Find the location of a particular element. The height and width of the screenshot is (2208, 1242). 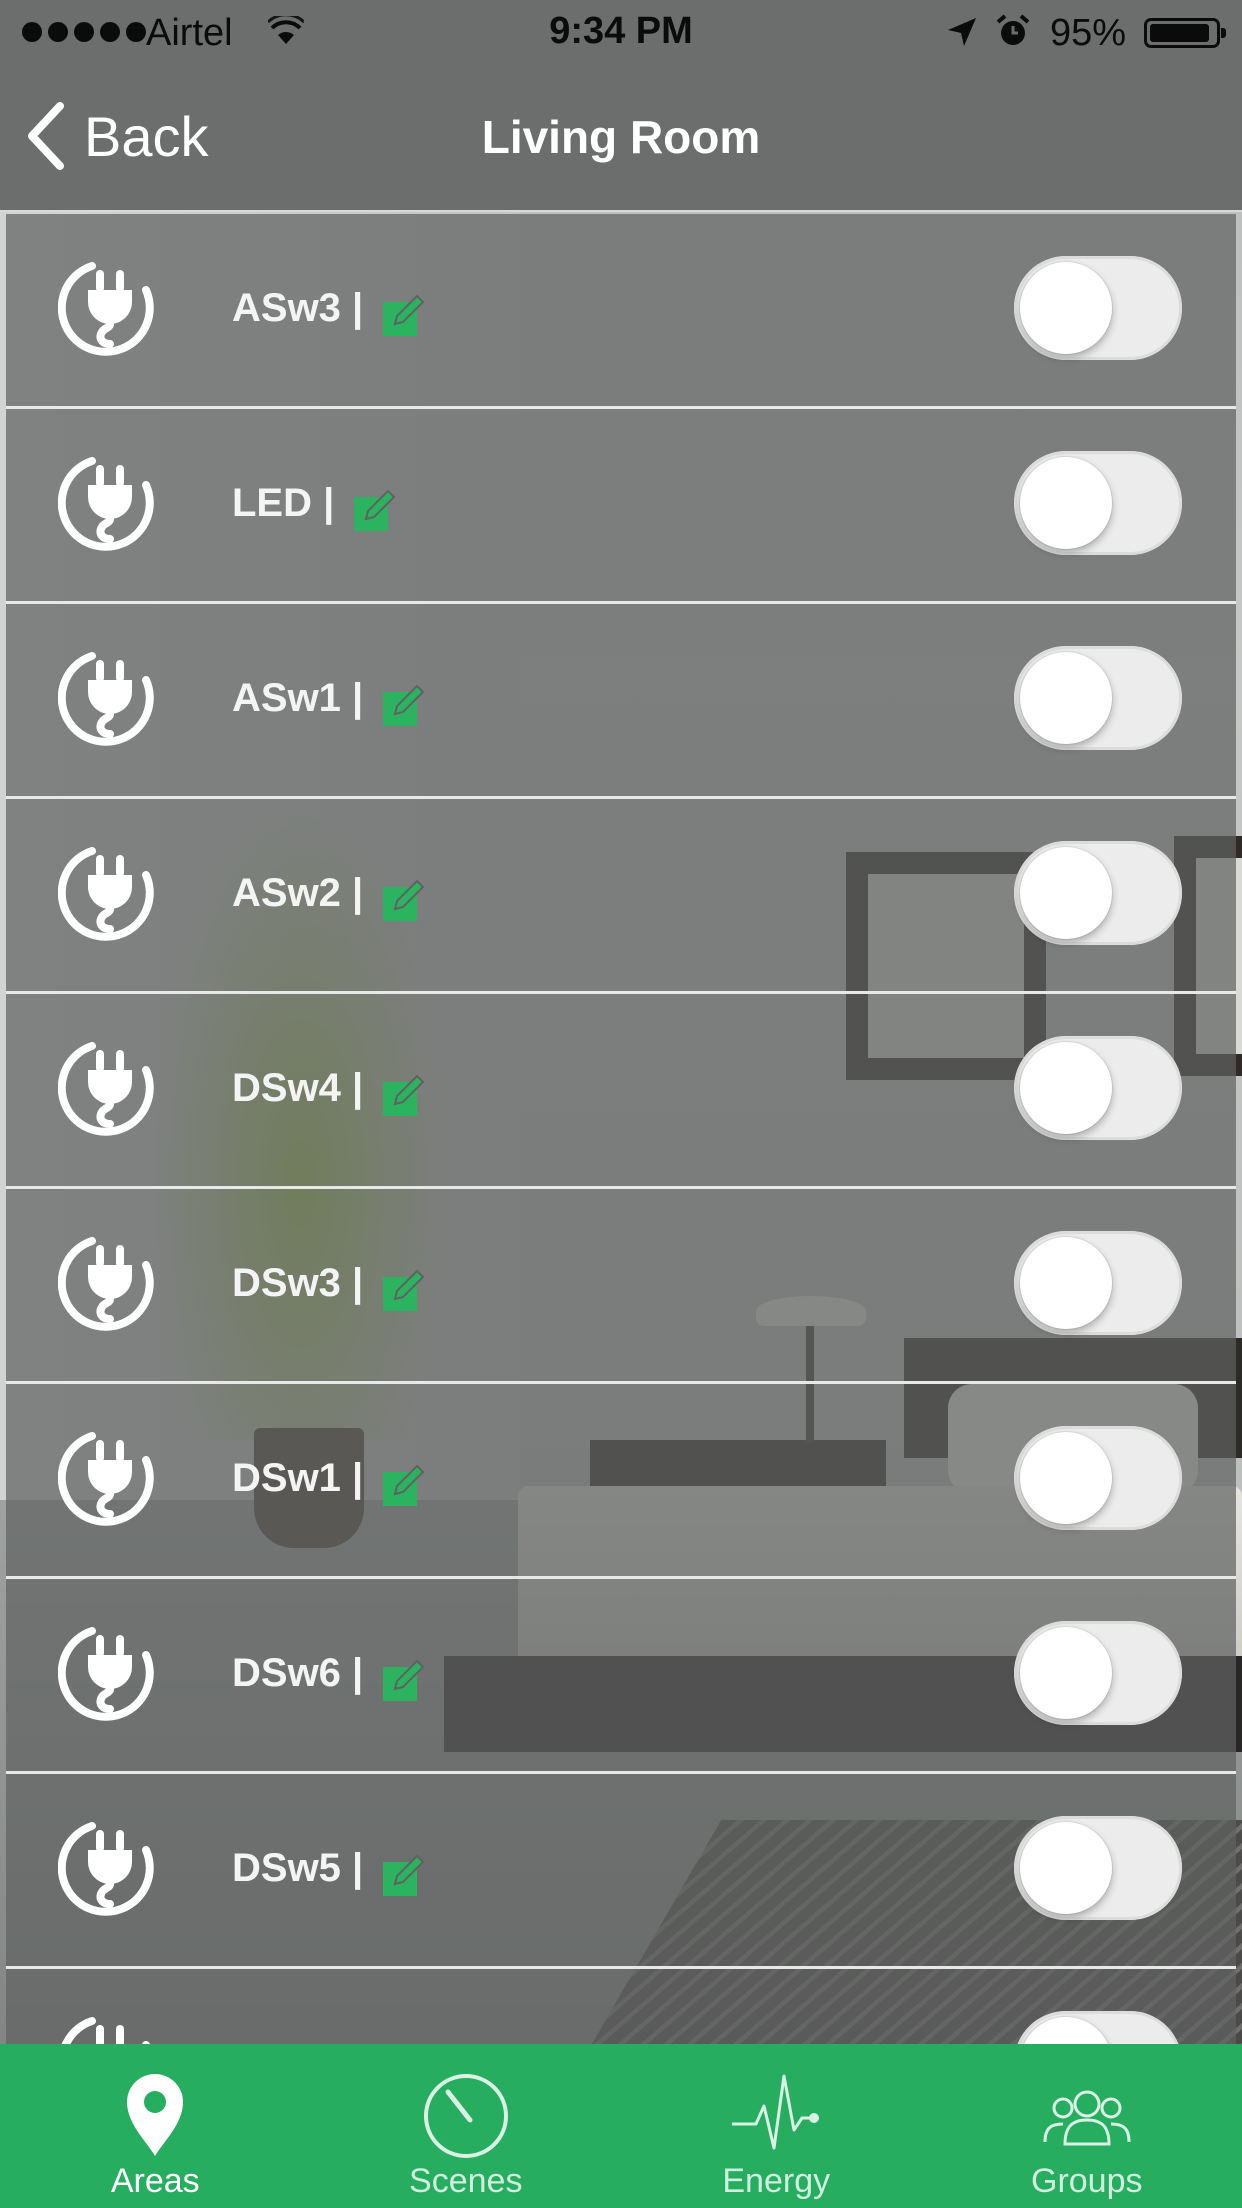

tab-scenes: Scenes is located at coordinates (466, 2126).